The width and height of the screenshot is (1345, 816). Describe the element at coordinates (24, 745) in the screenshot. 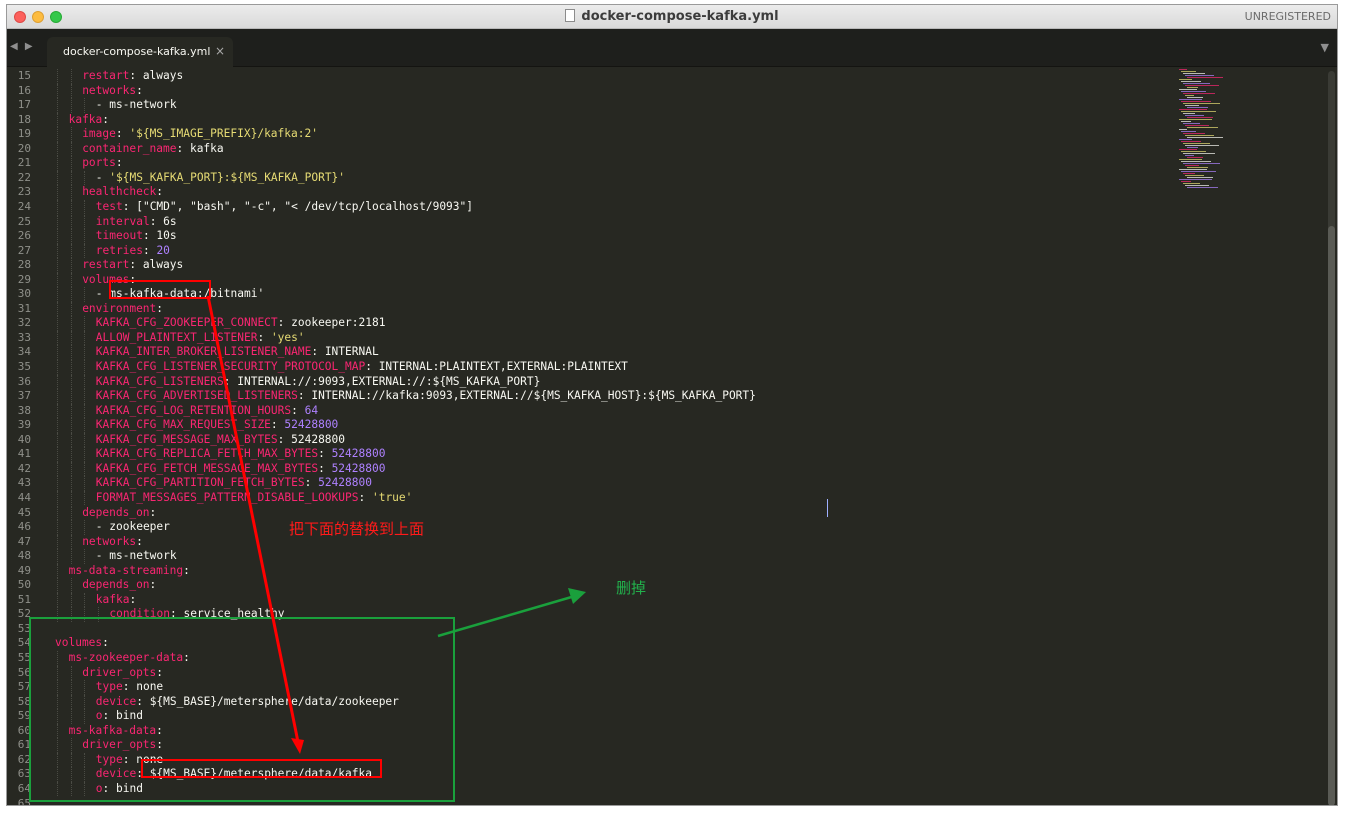

I see `line-number: 61` at that location.